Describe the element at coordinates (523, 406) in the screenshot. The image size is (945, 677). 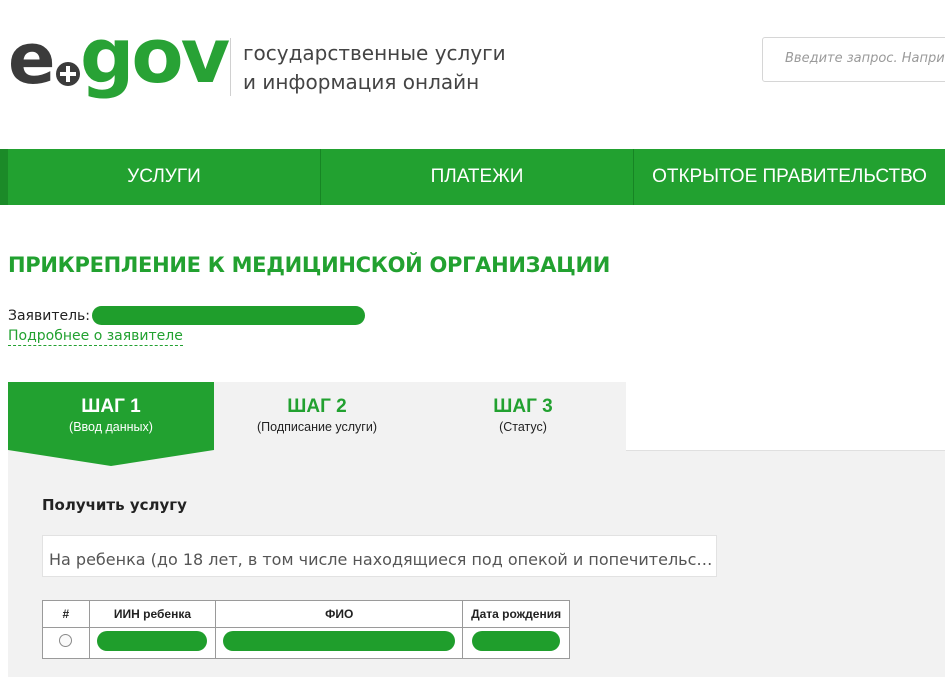
I see `step-3-title: ШАГ 3` at that location.